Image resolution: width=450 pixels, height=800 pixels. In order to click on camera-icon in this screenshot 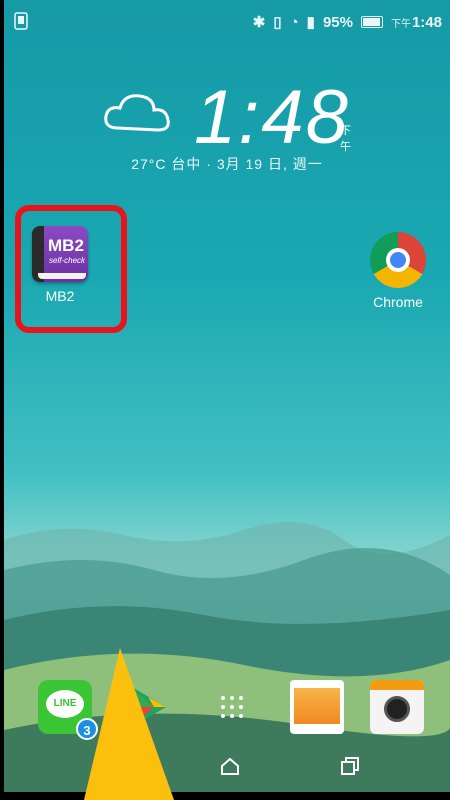, I will do `click(397, 707)`.